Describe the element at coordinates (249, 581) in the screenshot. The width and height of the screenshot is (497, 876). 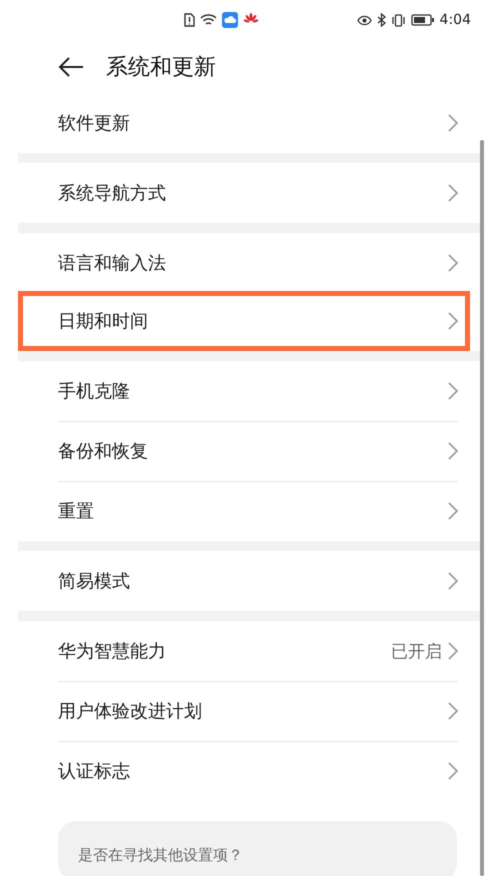
I see `settings-row: 简易模式` at that location.